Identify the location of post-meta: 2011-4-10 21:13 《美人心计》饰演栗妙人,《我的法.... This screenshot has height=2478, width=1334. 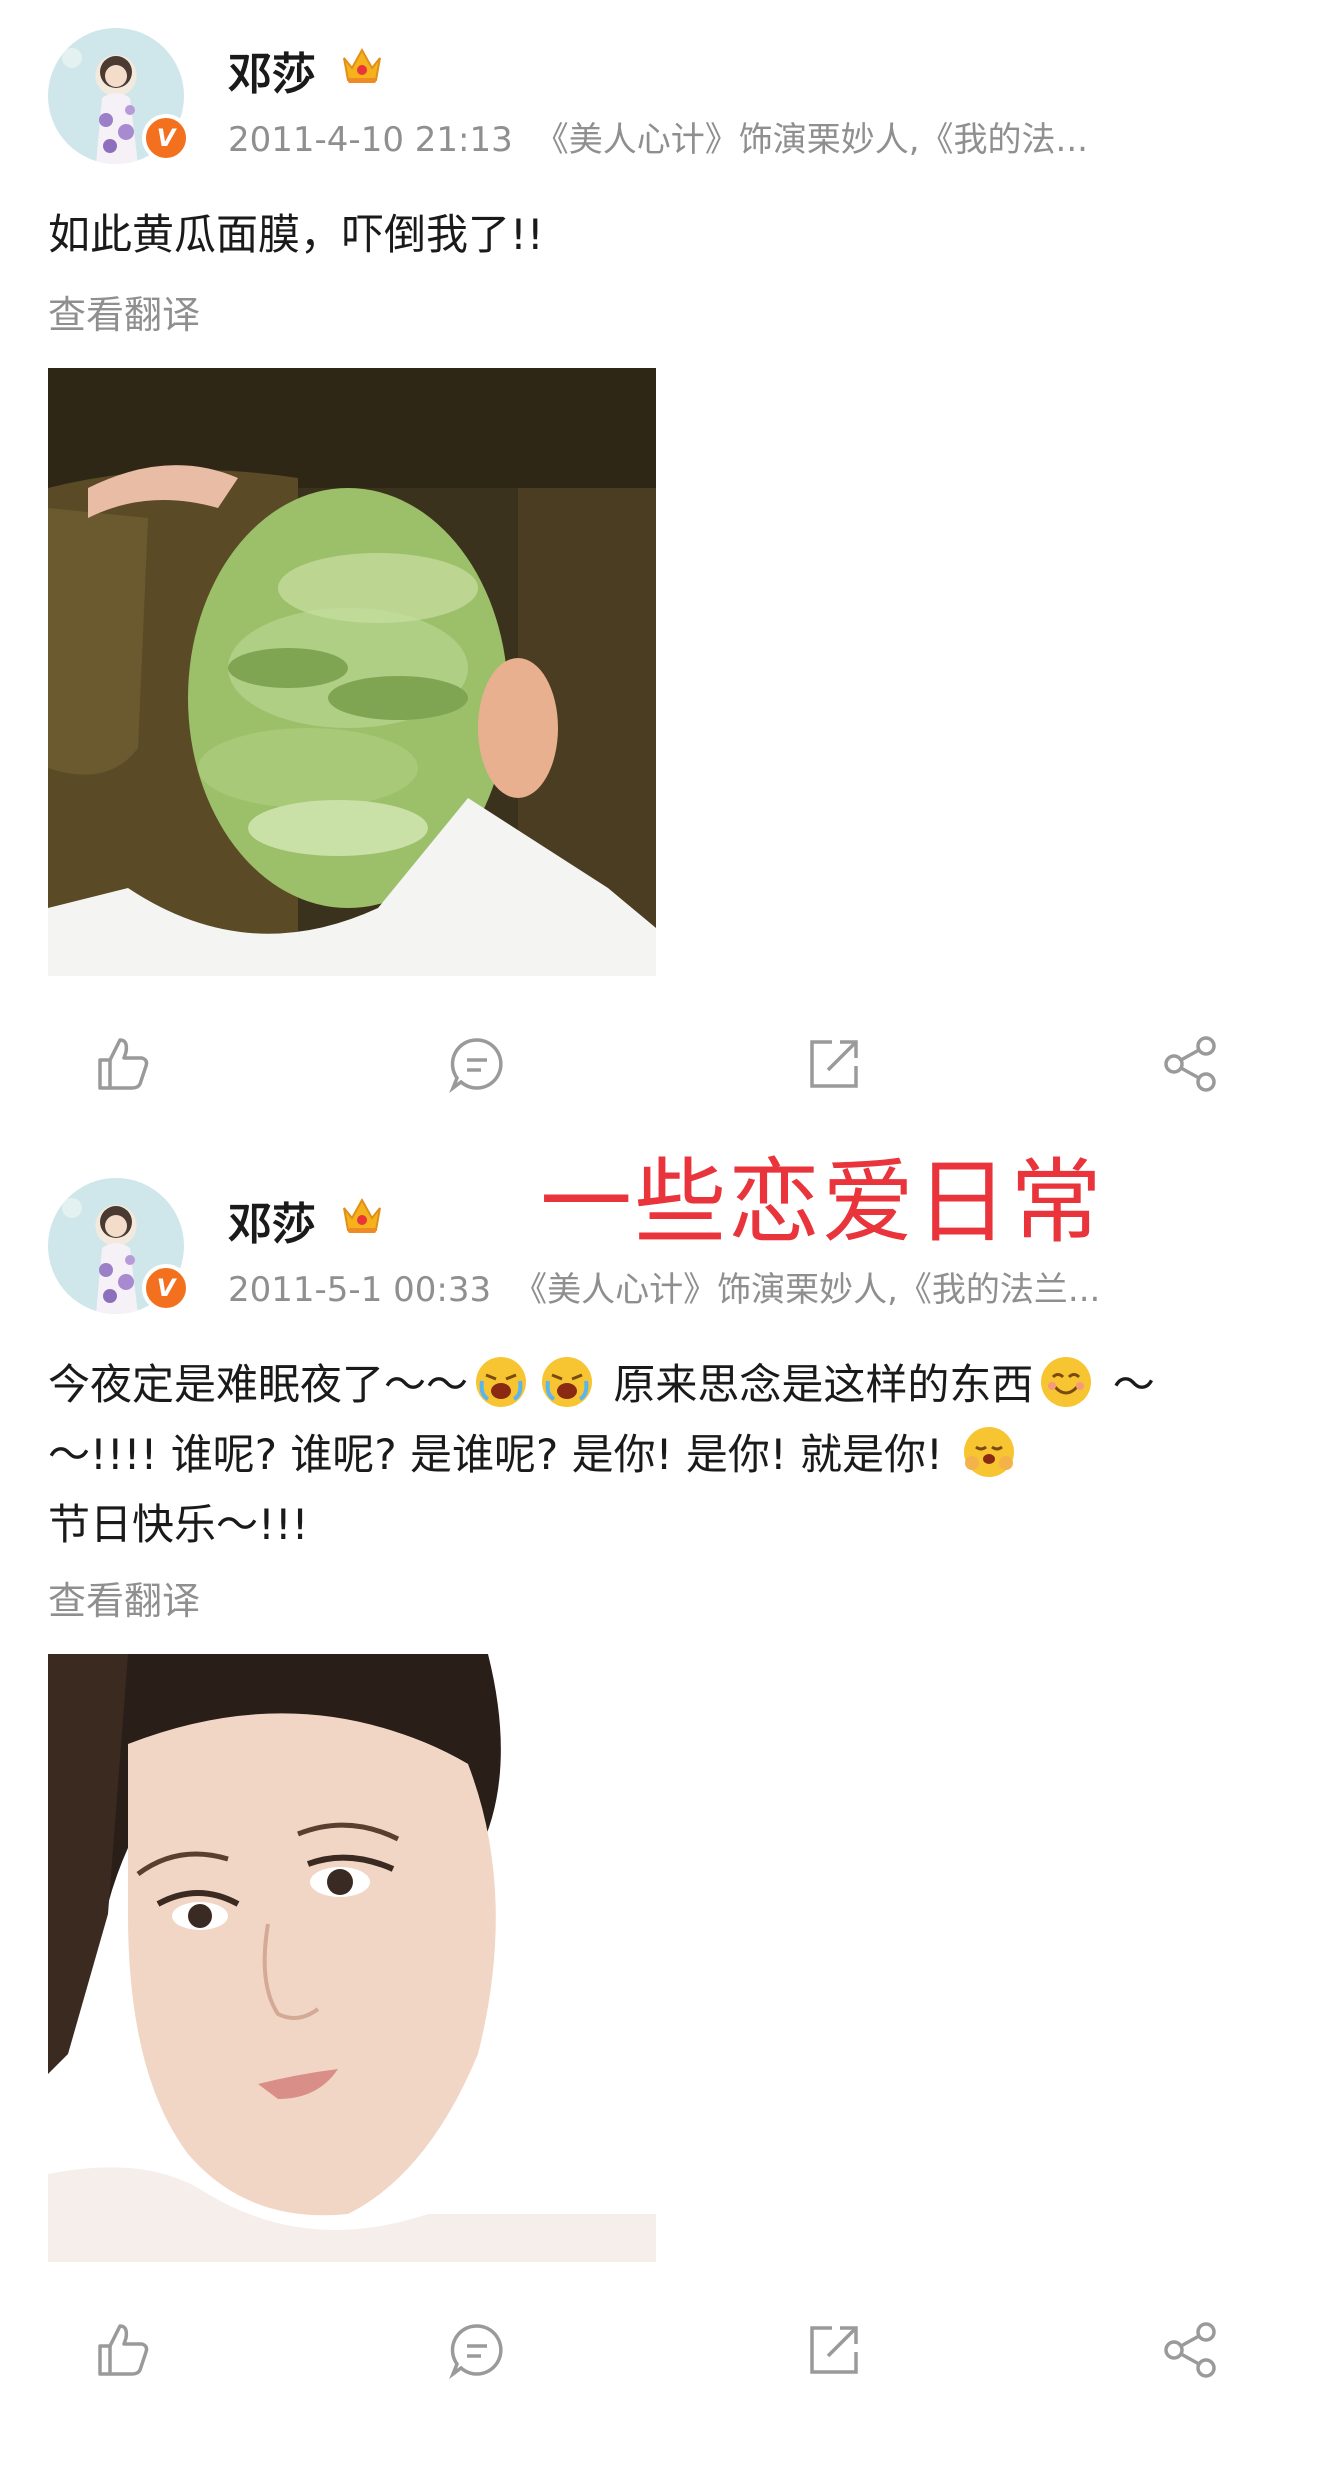
(728, 136).